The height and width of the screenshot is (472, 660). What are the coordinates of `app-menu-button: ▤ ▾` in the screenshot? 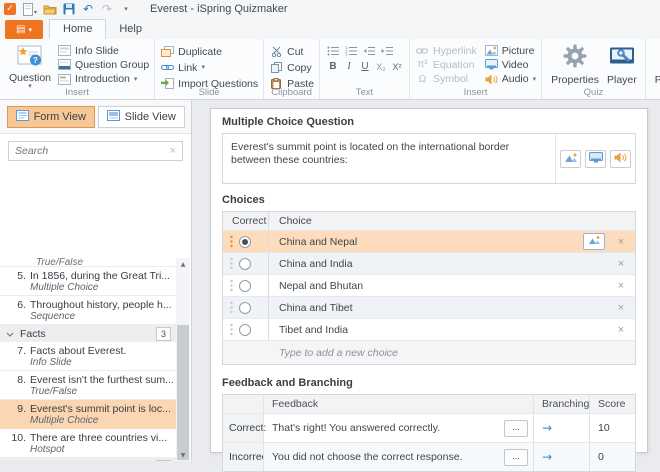 It's located at (24, 29).